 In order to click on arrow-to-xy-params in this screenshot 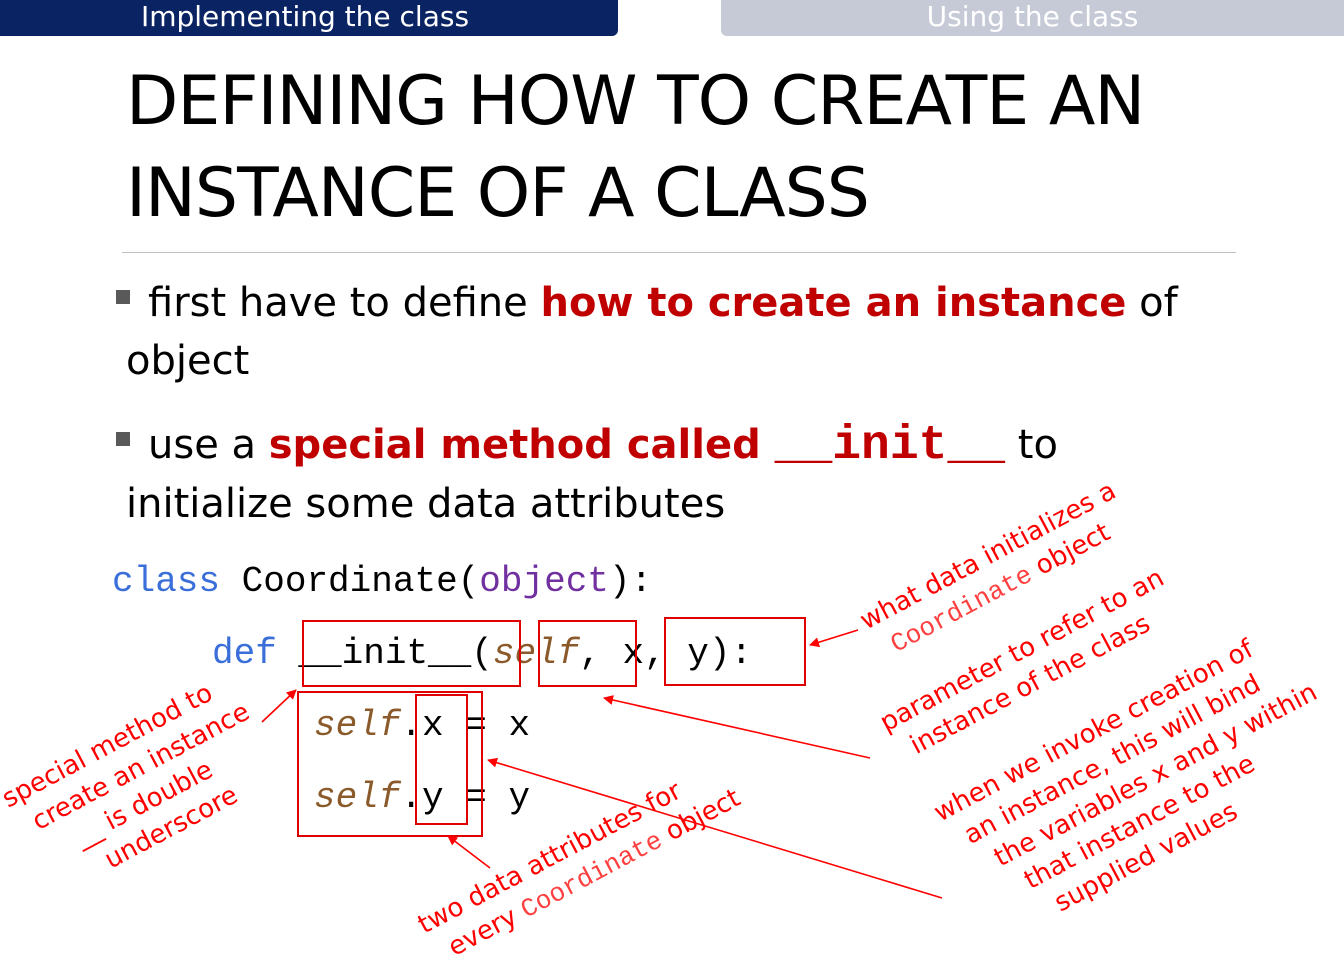, I will do `click(834, 638)`.